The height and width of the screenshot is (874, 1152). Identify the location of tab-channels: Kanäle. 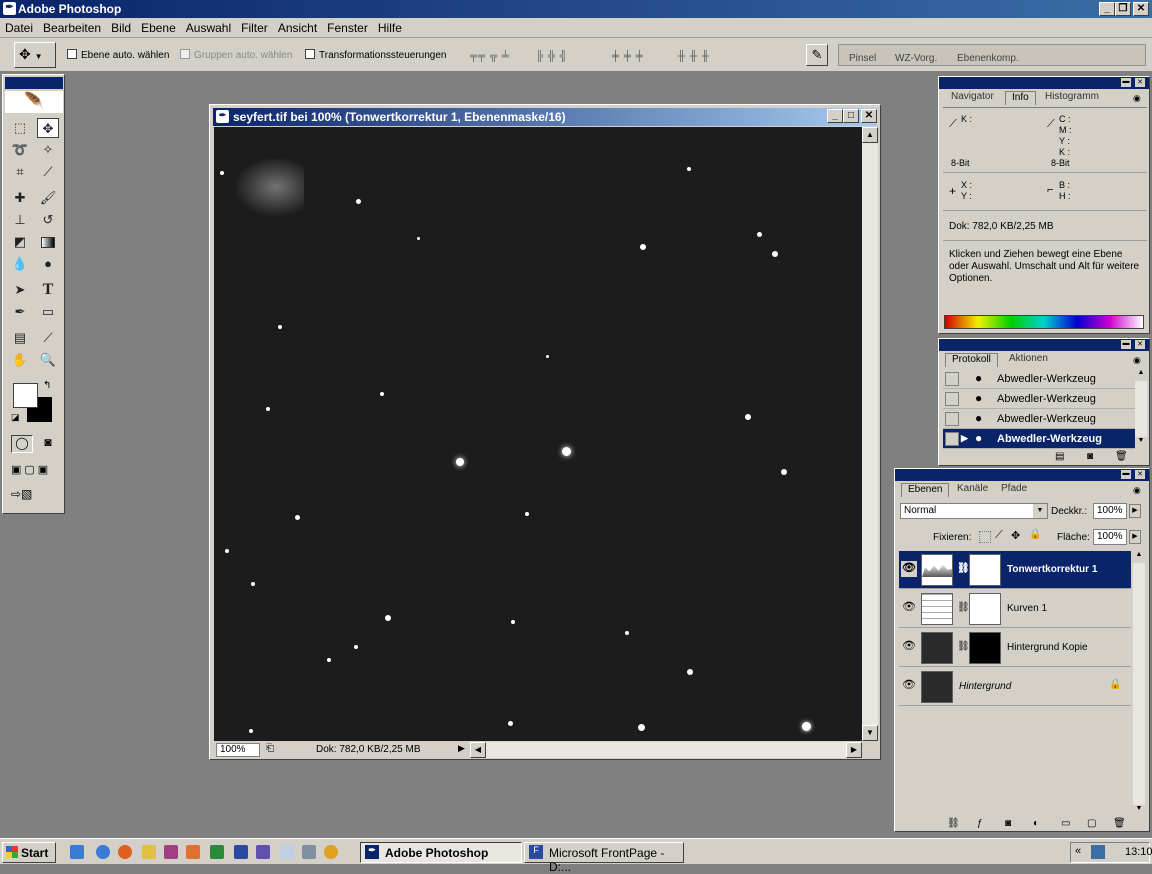
(972, 490).